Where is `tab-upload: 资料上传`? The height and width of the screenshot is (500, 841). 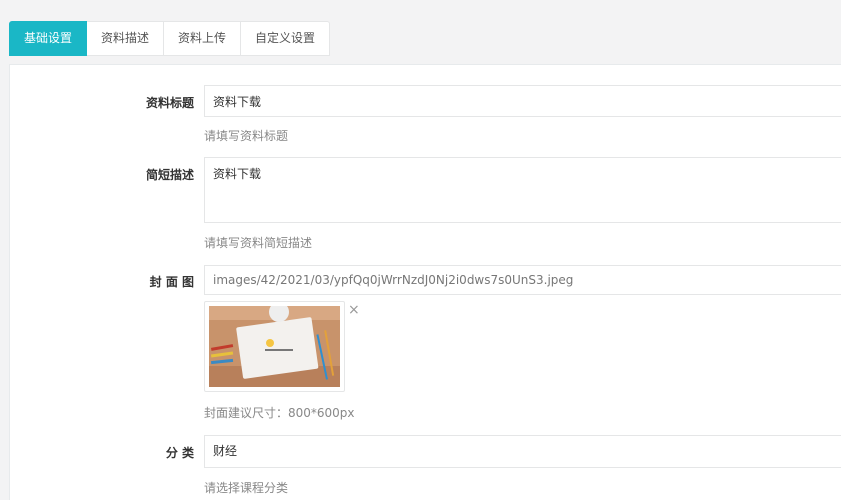 tab-upload: 资料上传 is located at coordinates (203, 38).